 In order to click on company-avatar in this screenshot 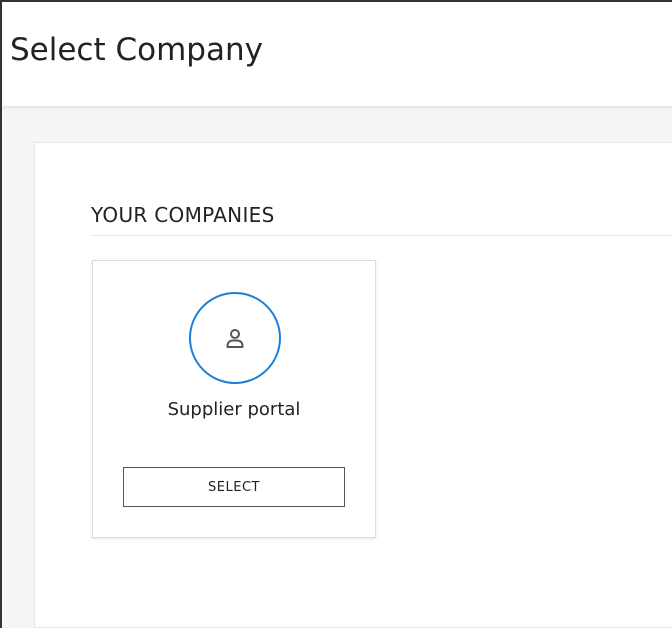, I will do `click(235, 338)`.